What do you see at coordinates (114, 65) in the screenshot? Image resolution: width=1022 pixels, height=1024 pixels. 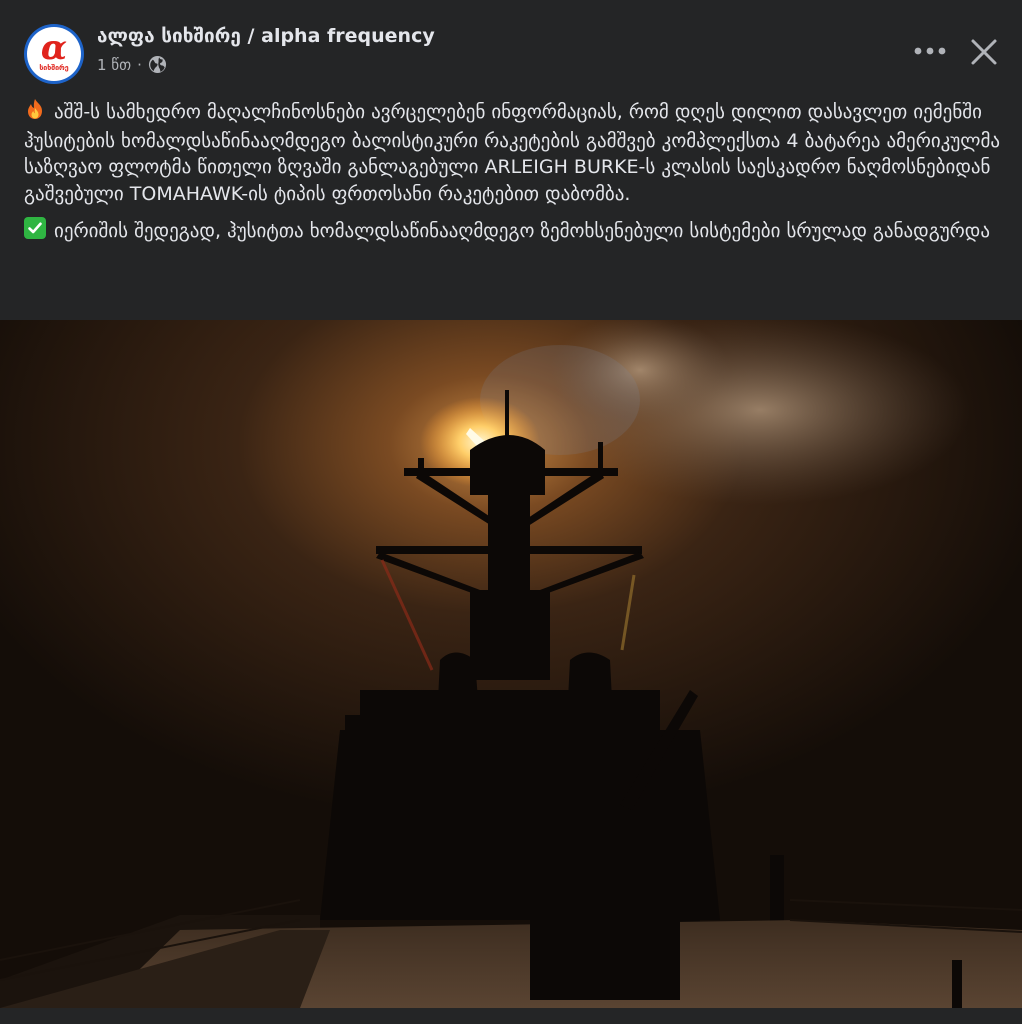 I see `post-timestamp: 1 წთ` at bounding box center [114, 65].